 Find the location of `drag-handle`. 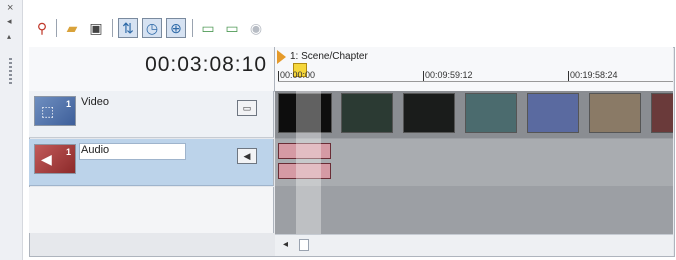

drag-handle is located at coordinates (10, 72).